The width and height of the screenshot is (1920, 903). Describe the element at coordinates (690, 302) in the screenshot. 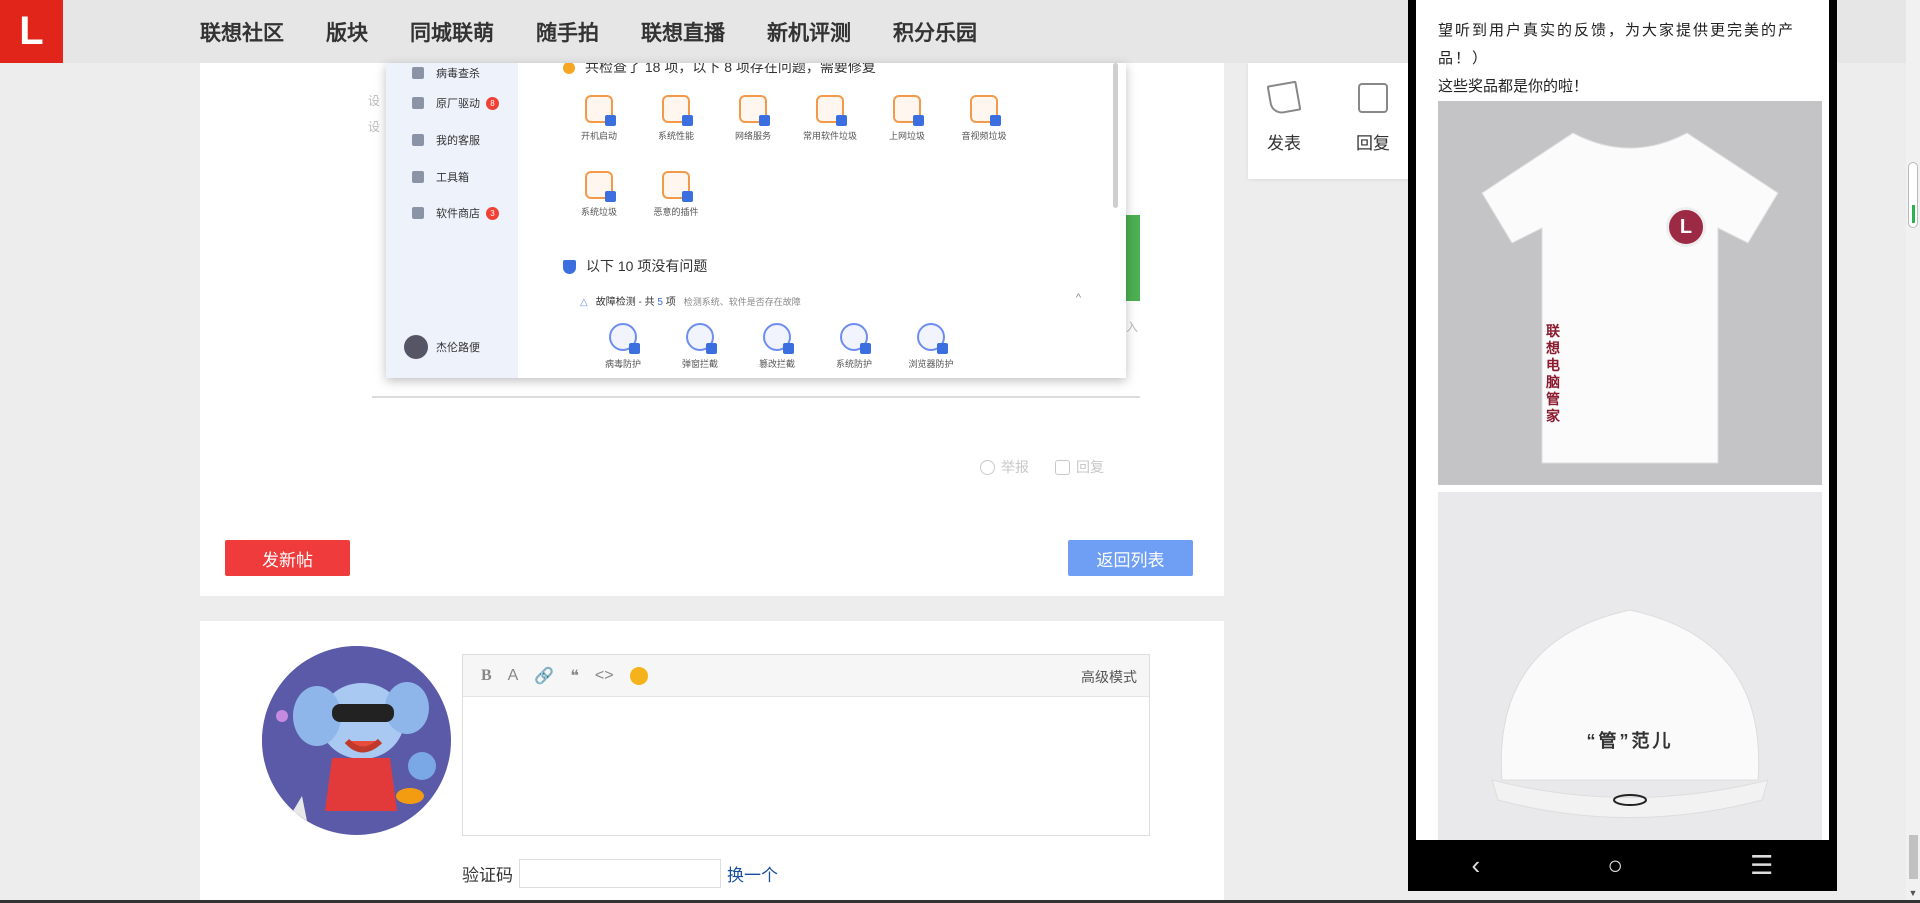

I see `fault-detect-line: △ 故障检测 - 共 5 项检测系统、软件是否存在故障` at that location.